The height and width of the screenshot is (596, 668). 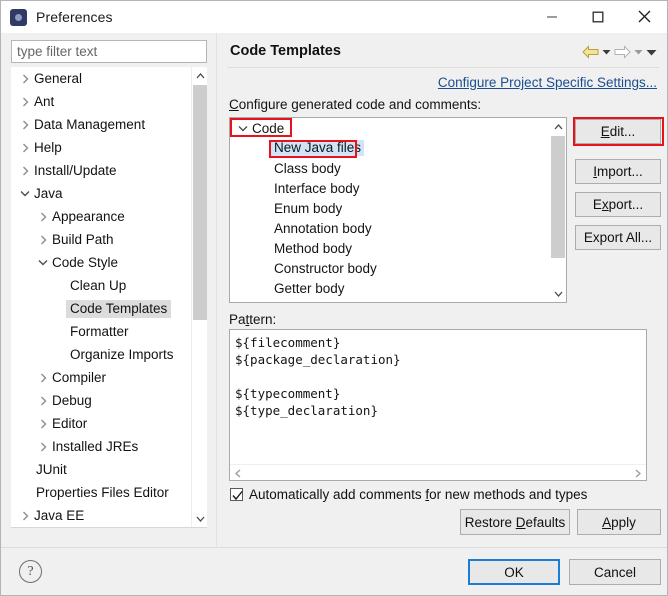 I want to click on forward-dropdown-icon, so click(x=638, y=52).